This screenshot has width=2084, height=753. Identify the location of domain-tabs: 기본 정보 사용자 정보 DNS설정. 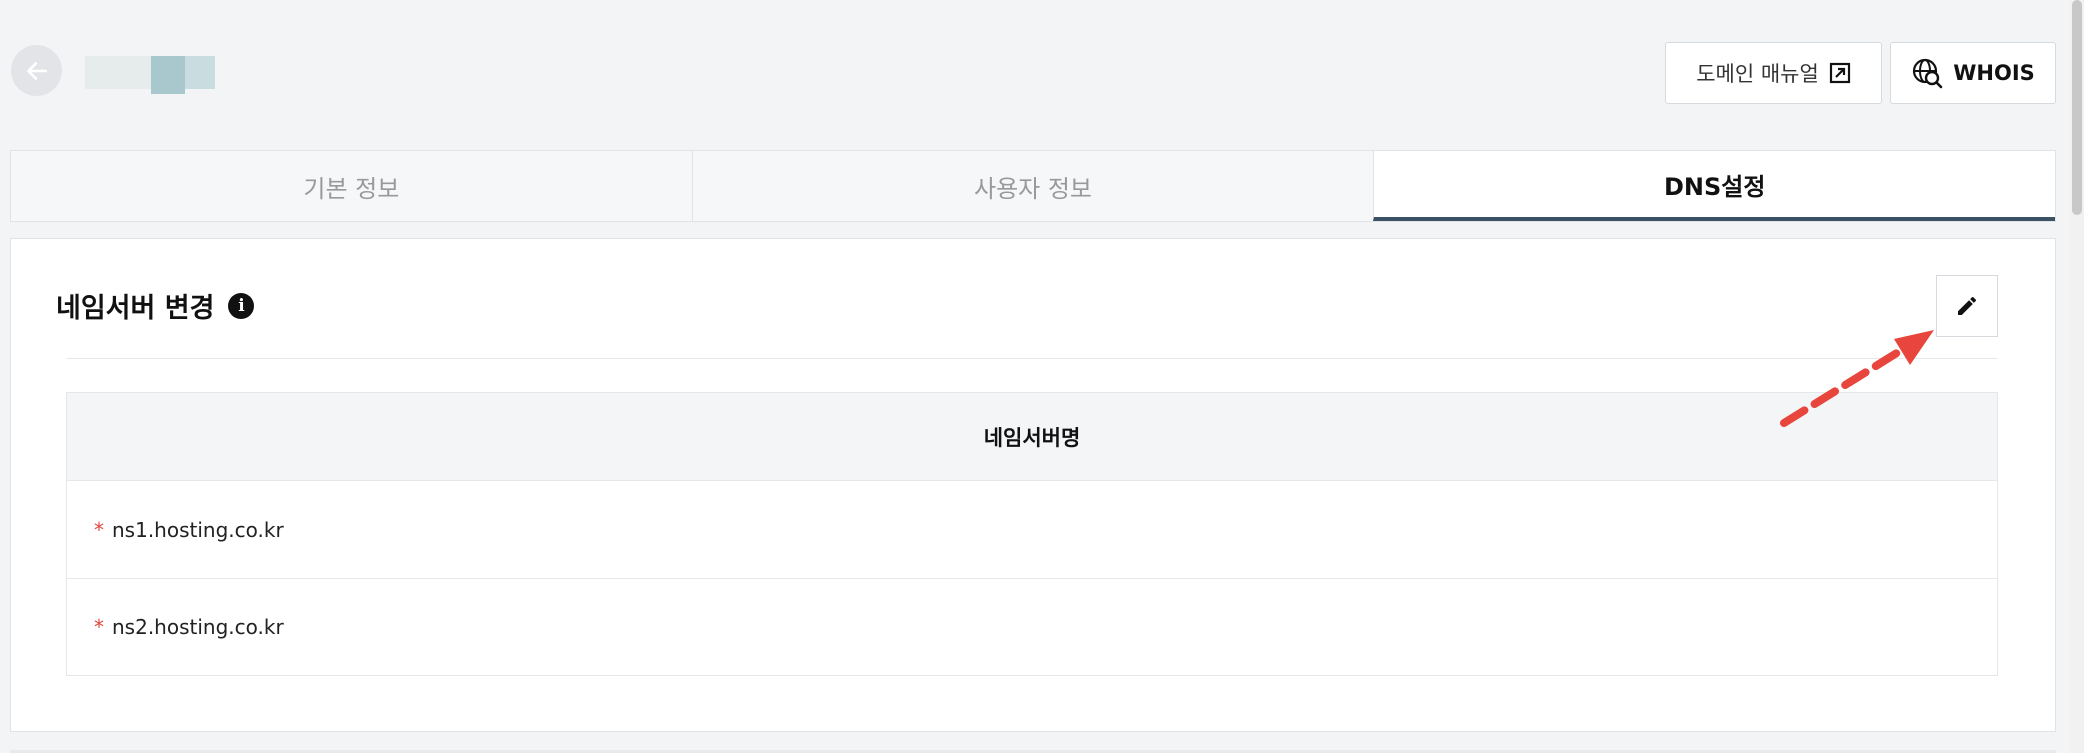
(1033, 186).